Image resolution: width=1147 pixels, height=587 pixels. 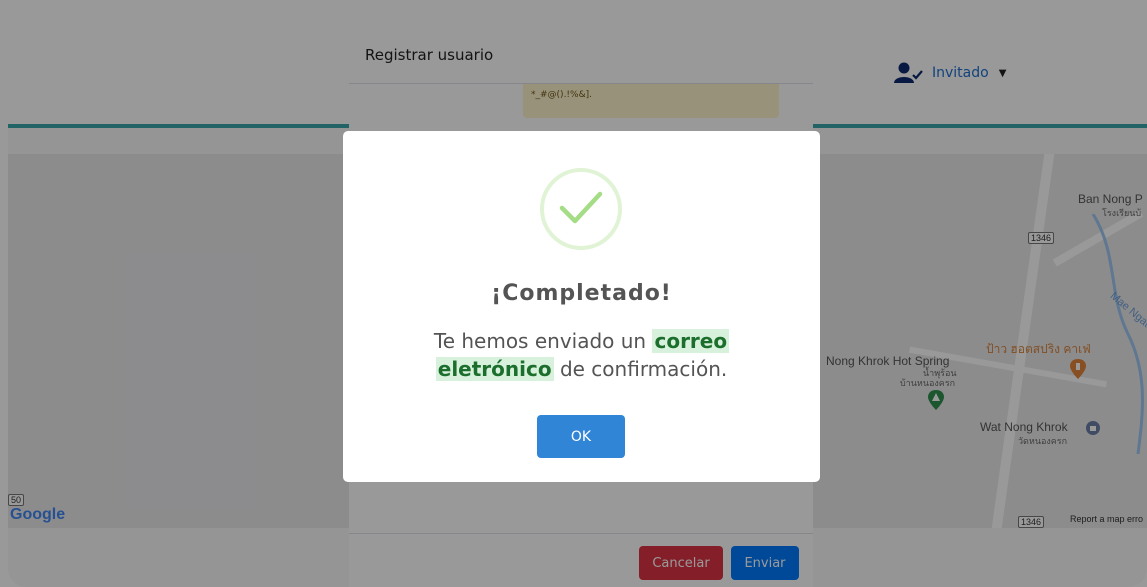 I want to click on popup-title: ¡Completado!, so click(x=581, y=293).